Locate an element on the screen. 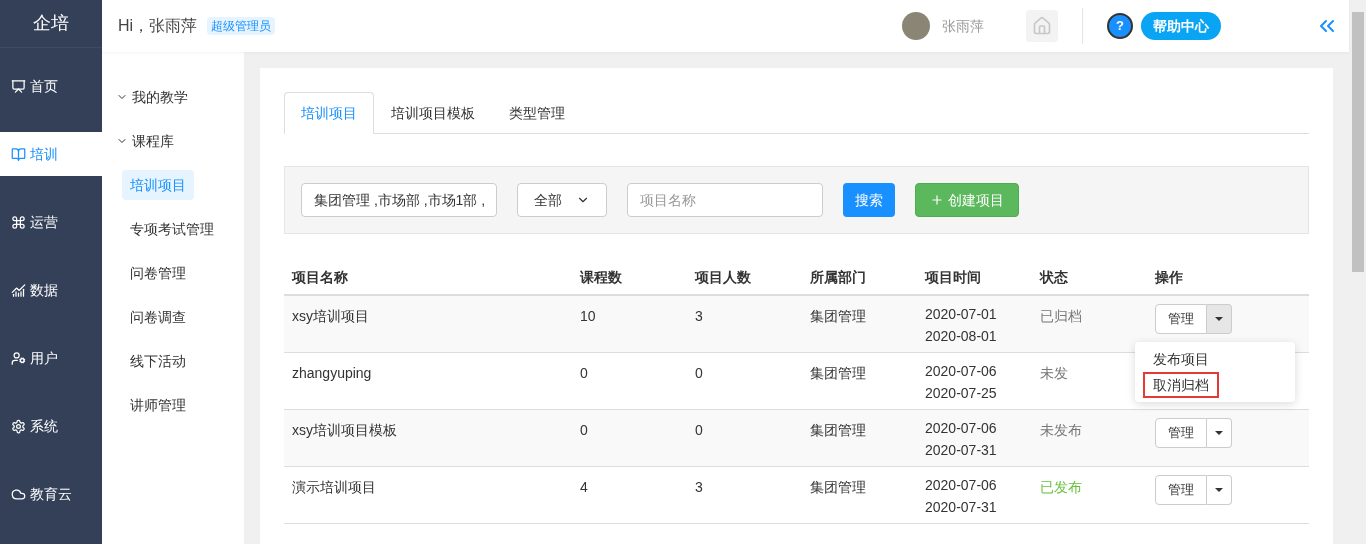 The image size is (1366, 544). command-icon is located at coordinates (18, 222).